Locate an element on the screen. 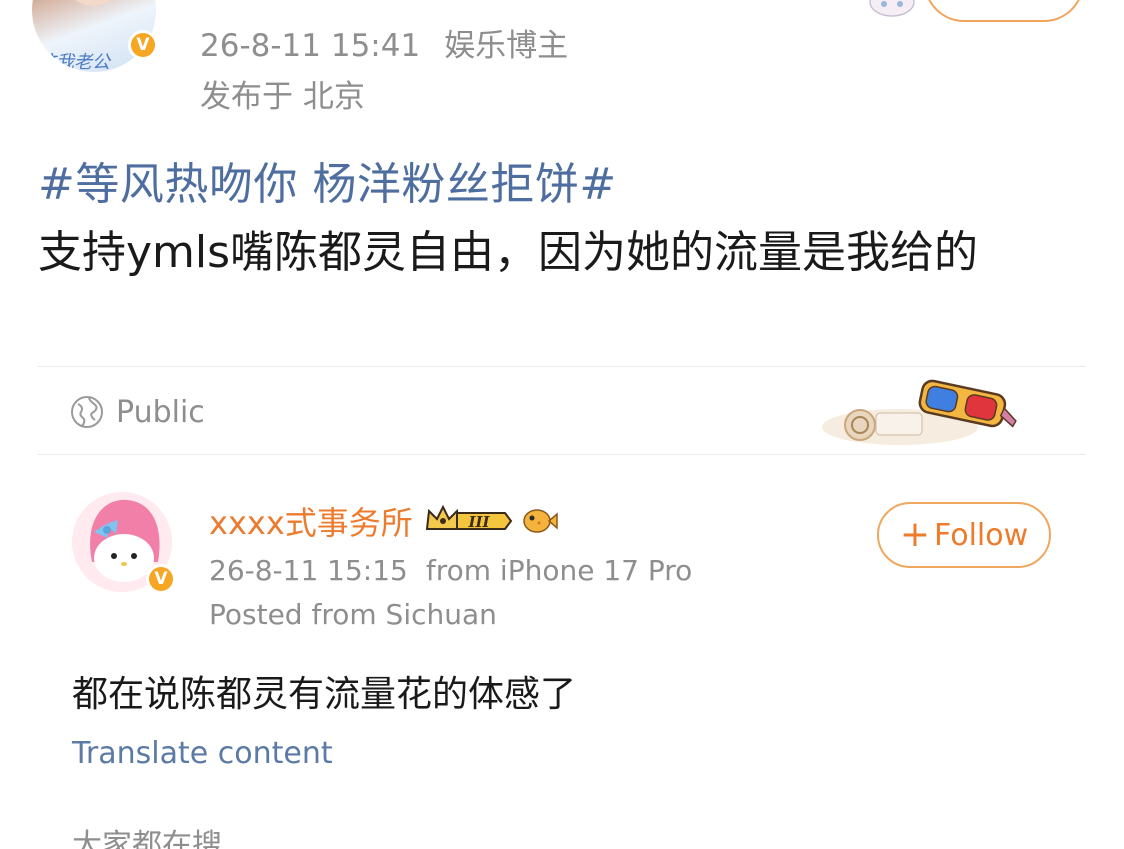  globe-icon is located at coordinates (87, 412).